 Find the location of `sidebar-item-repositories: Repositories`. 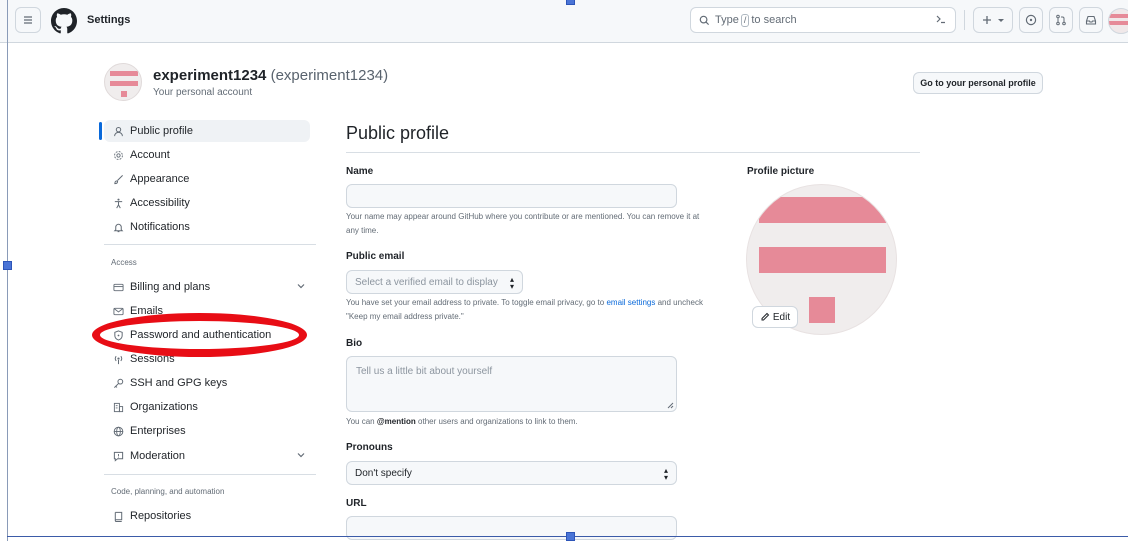

sidebar-item-repositories: Repositories is located at coordinates (207, 516).